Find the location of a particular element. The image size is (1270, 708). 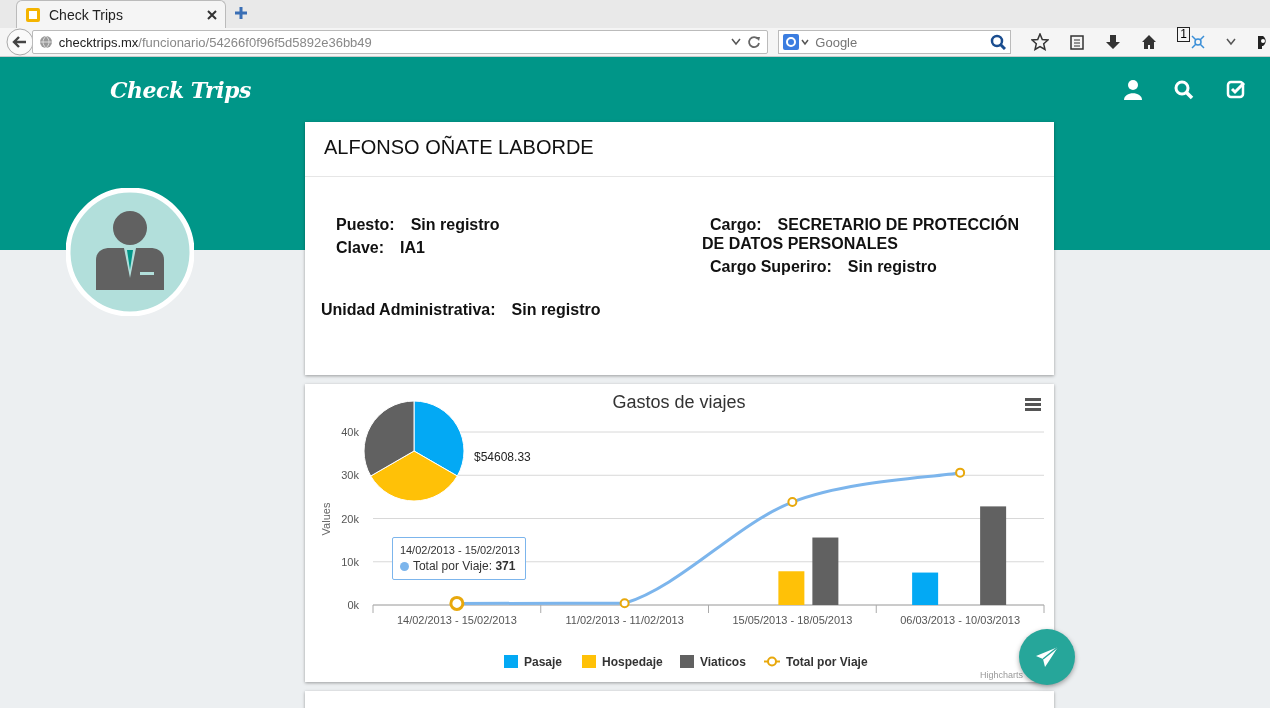

counter-badge: 1 is located at coordinates (1183, 34).